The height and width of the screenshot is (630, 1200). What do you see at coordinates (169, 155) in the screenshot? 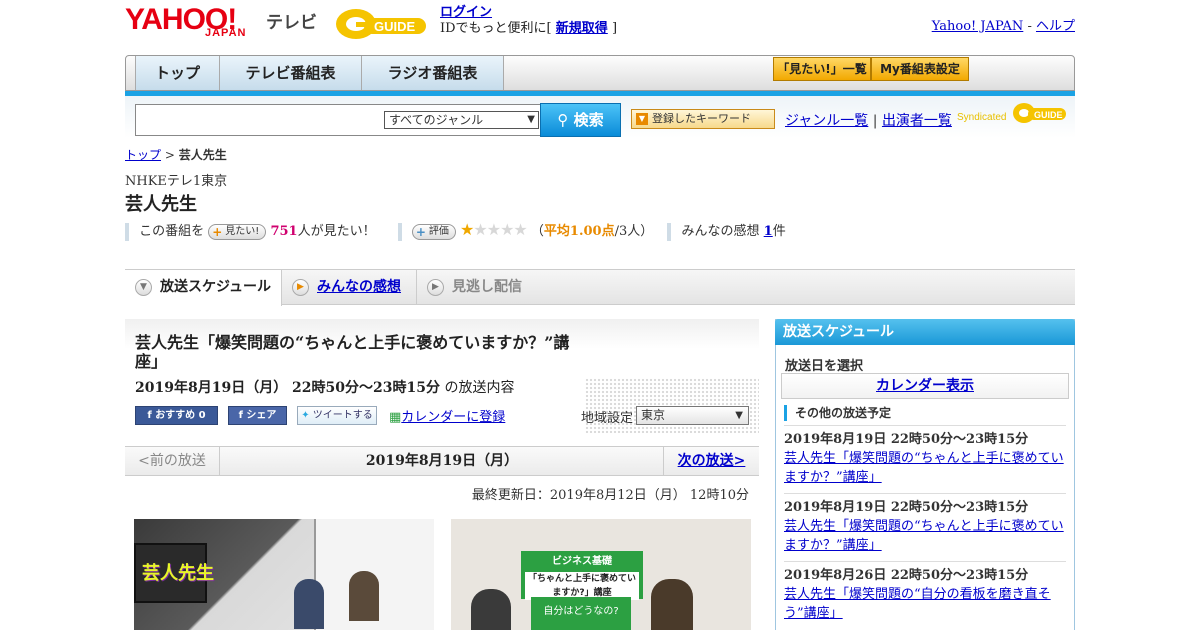
I see `breadcrumb-sep: >` at bounding box center [169, 155].